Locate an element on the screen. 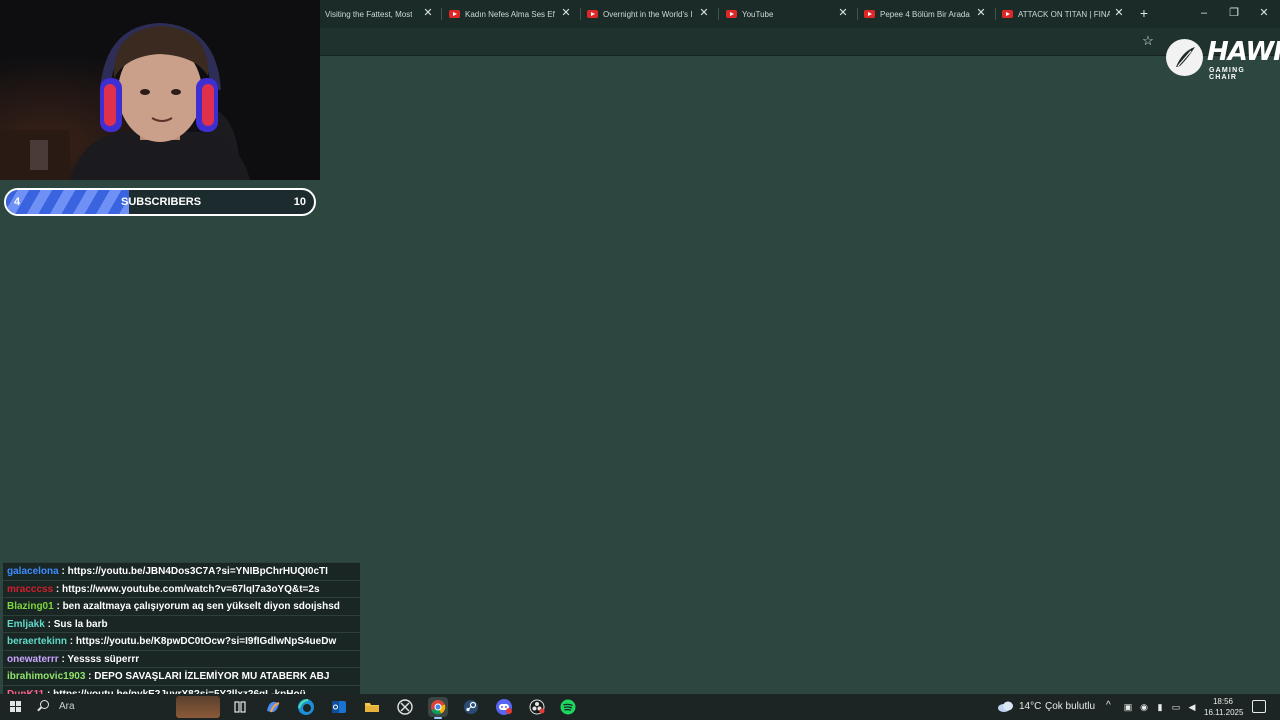  weather-condition: Çok bulutlu is located at coordinates (1070, 706).